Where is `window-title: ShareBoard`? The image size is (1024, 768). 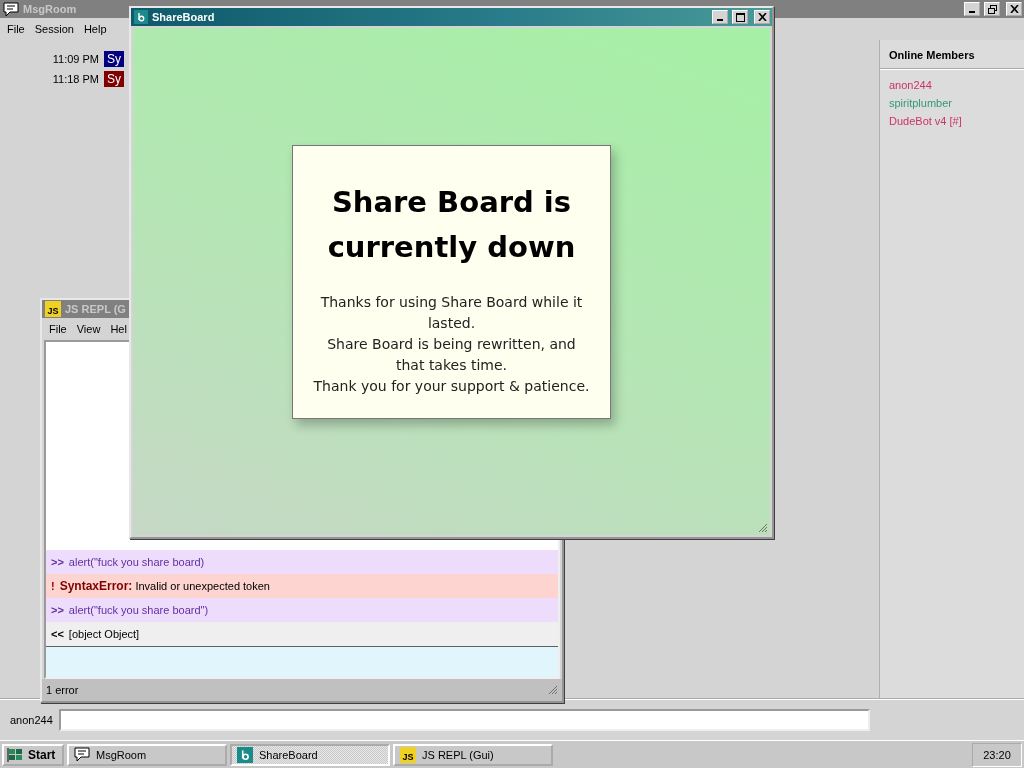
window-title: ShareBoard is located at coordinates (184, 17).